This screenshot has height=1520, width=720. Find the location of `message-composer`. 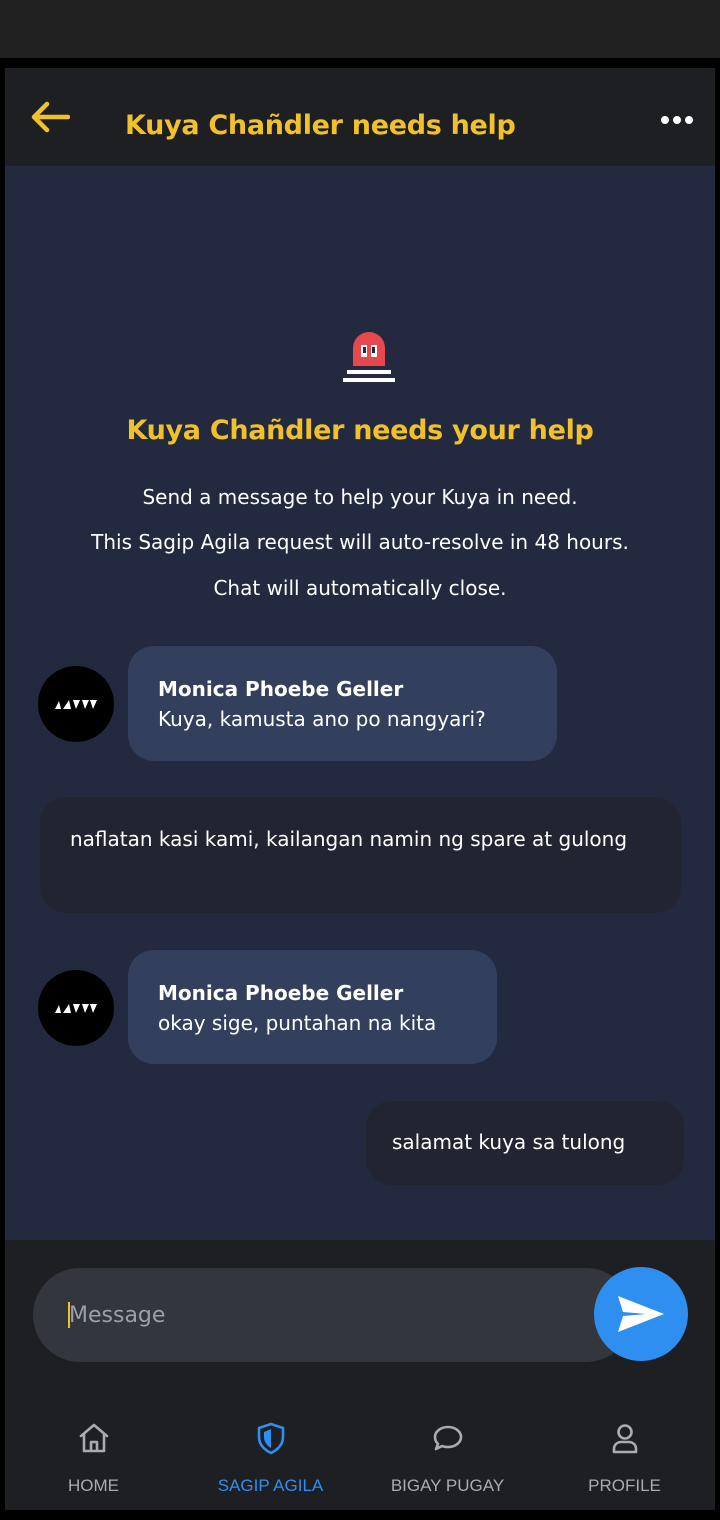

message-composer is located at coordinates (360, 1306).